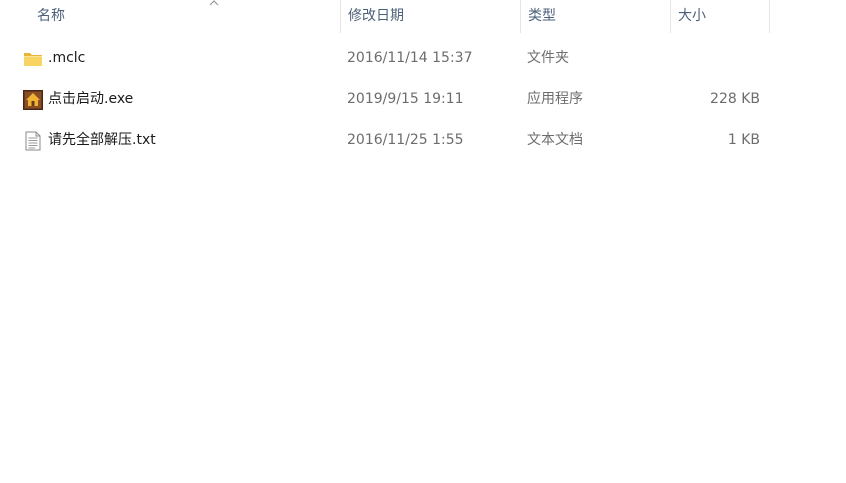 The height and width of the screenshot is (483, 846). I want to click on file-row-txt: 请先全部解压.txt 2016/11/25 1:55 文本文档 1 KB, so click(423, 140).